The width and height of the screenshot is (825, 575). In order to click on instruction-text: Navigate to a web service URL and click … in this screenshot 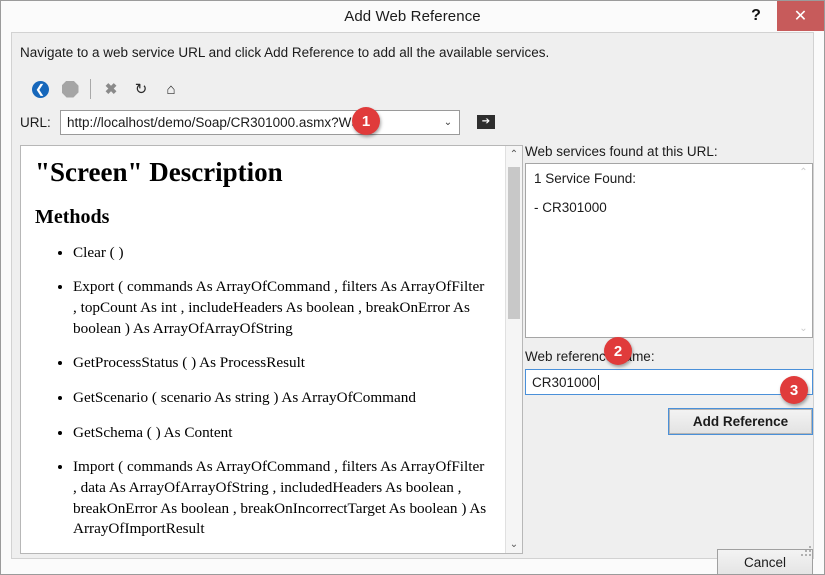, I will do `click(285, 52)`.